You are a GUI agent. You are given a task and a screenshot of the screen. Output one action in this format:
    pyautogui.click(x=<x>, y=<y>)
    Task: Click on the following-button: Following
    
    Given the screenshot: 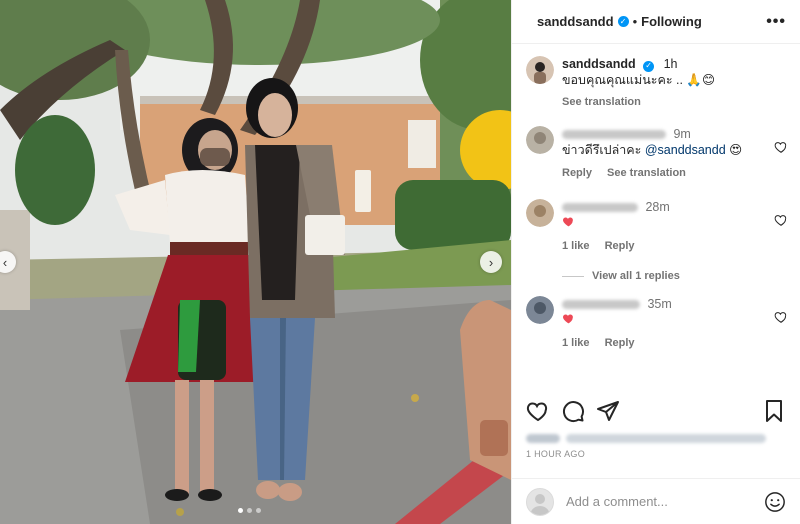 What is the action you would take?
    pyautogui.click(x=671, y=21)
    